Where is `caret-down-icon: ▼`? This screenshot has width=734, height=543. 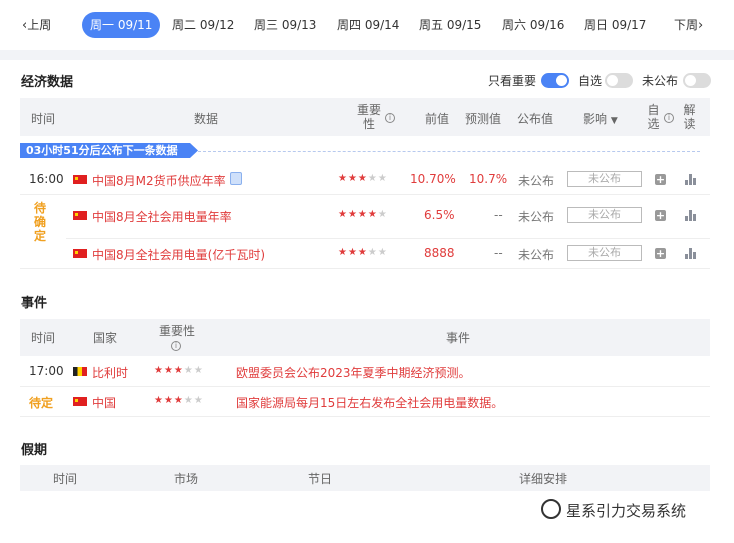
caret-down-icon: ▼ is located at coordinates (614, 121).